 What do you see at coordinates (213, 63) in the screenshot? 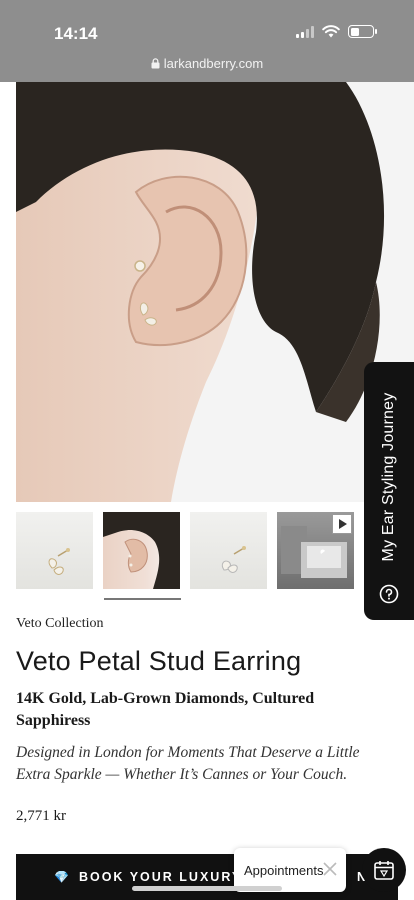
I see `url-text: larkandberry.com` at bounding box center [213, 63].